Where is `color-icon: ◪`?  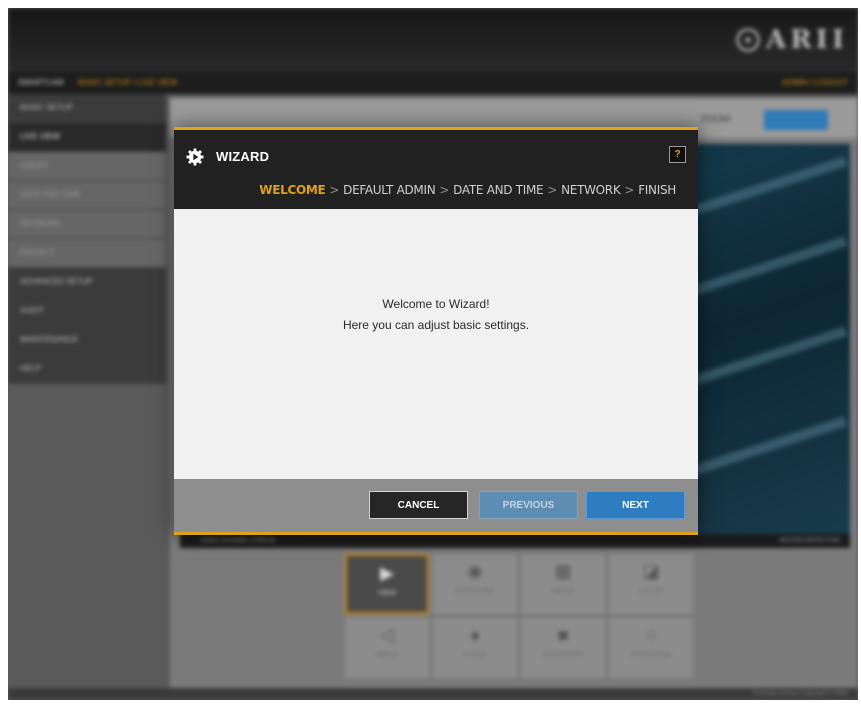 color-icon: ◪ is located at coordinates (651, 571).